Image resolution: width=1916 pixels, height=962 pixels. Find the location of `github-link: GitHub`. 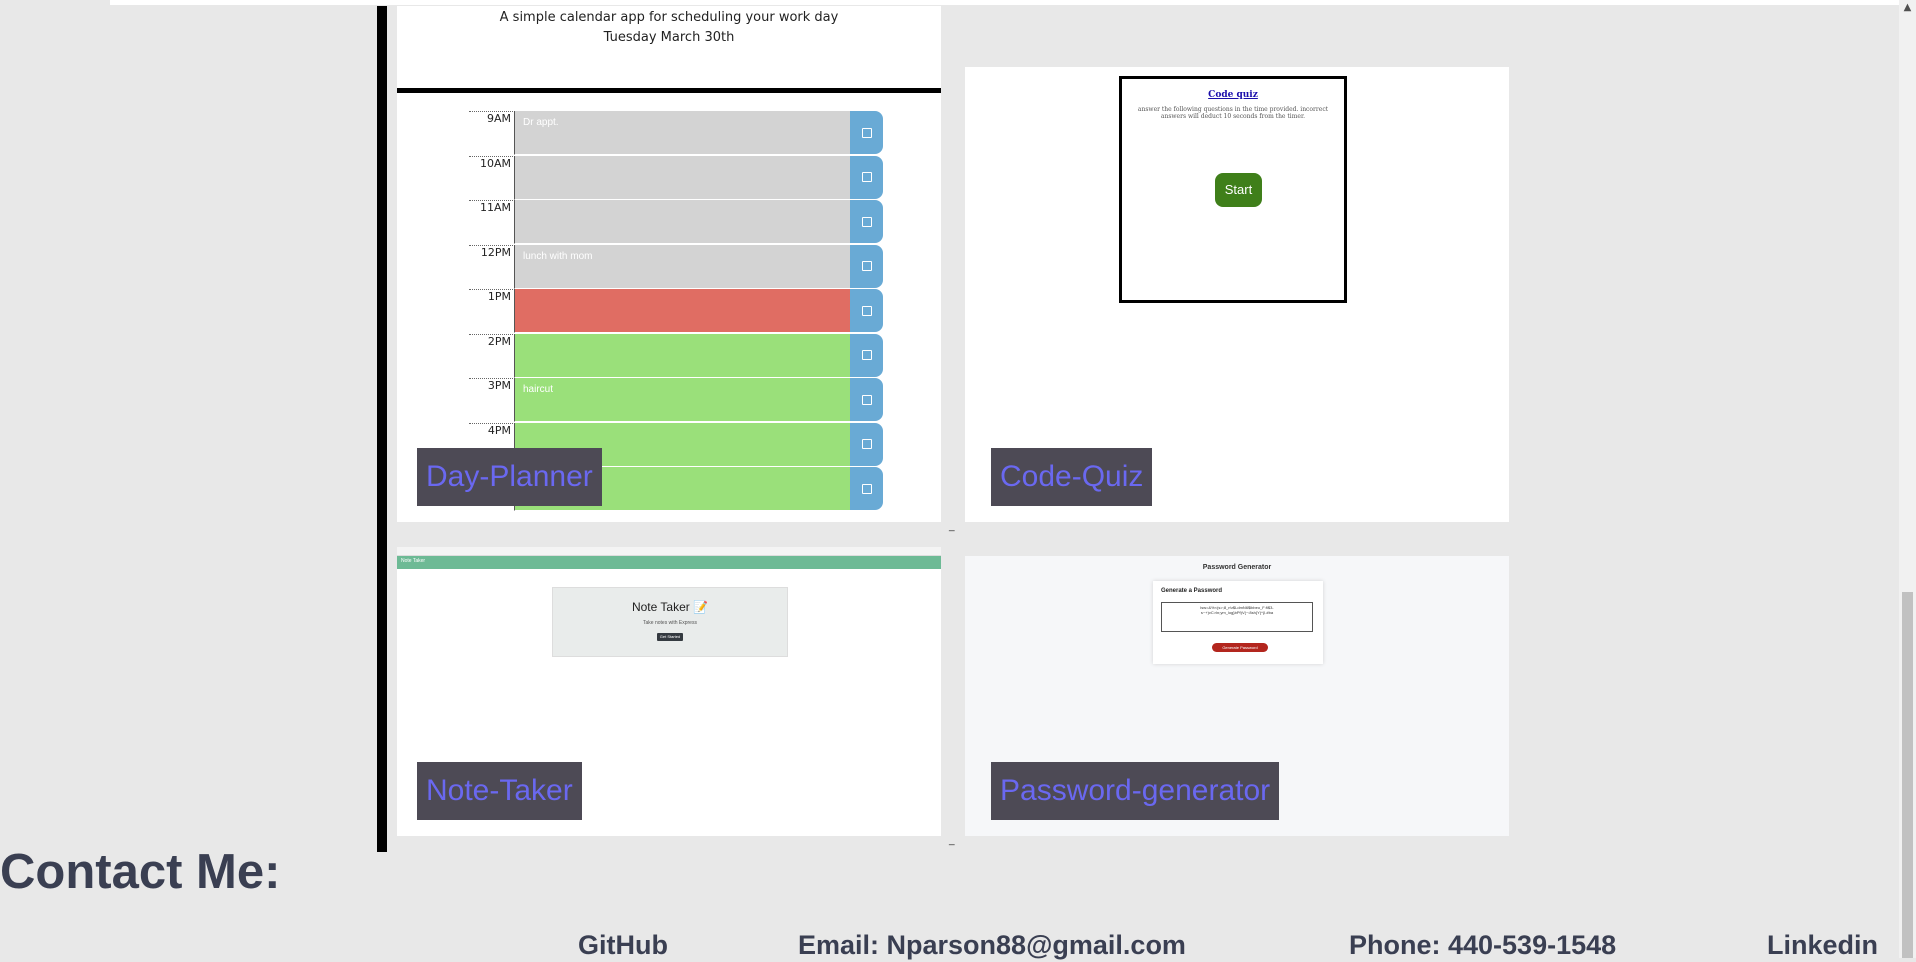

github-link: GitHub is located at coordinates (623, 945).